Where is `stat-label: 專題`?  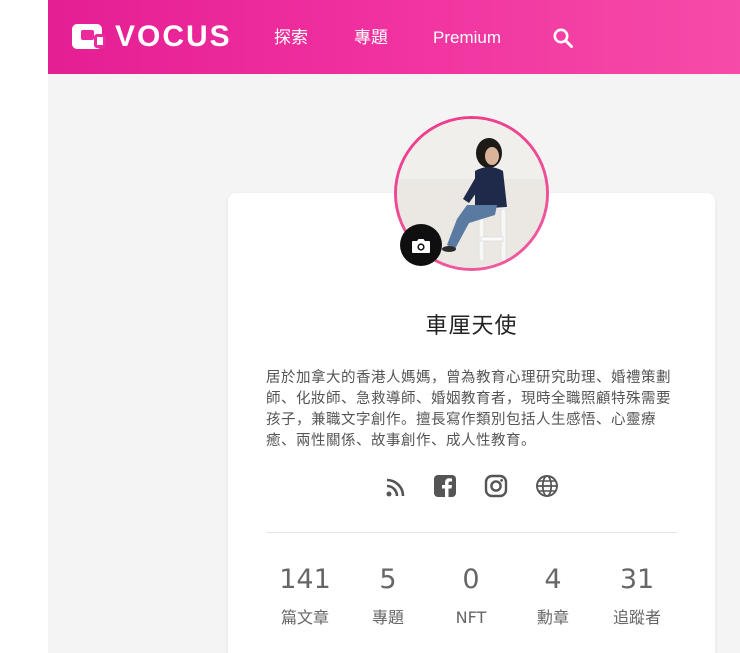 stat-label: 專題 is located at coordinates (387, 617).